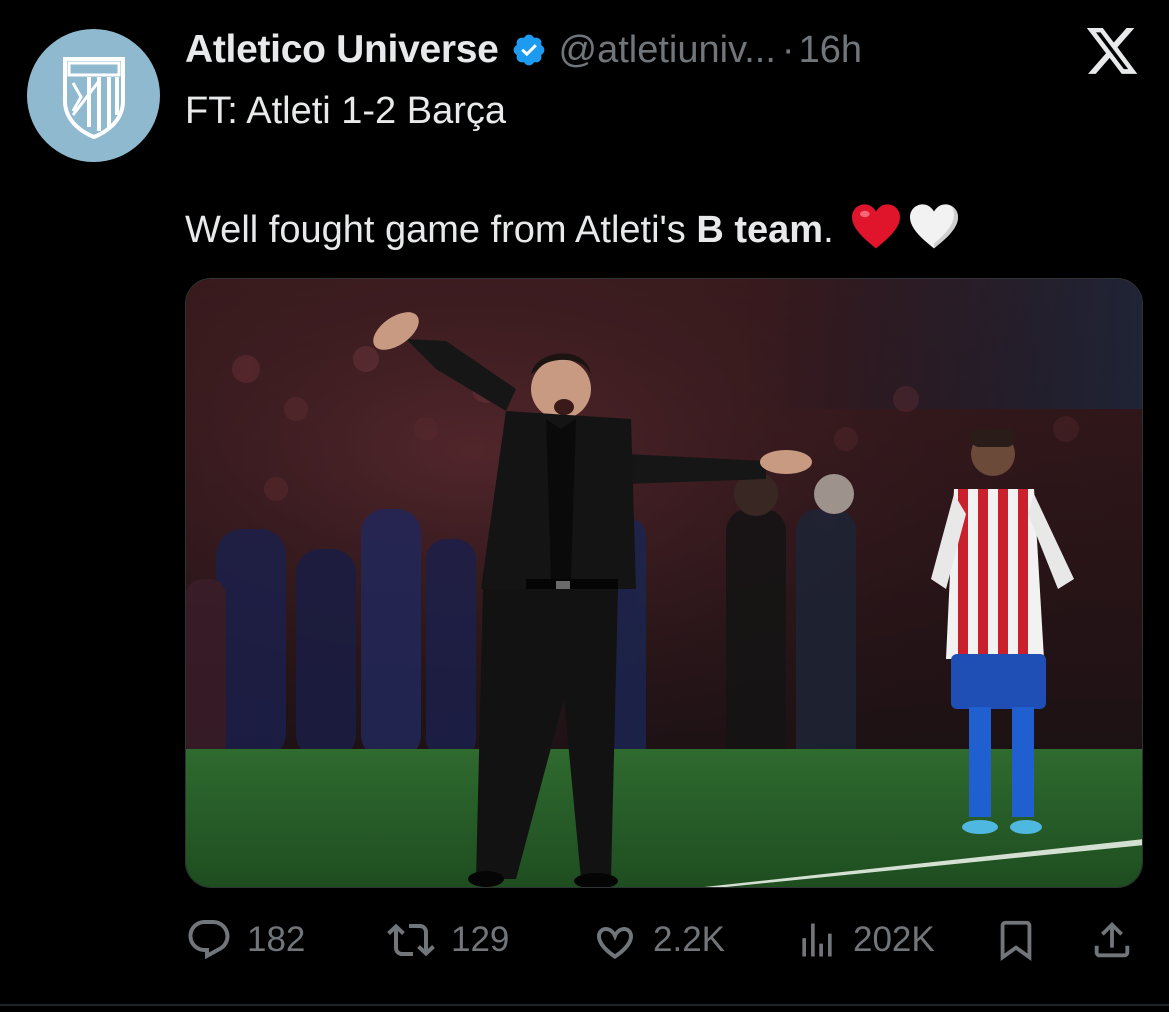  Describe the element at coordinates (760, 230) in the screenshot. I see `tweet-text-bold: B team` at that location.